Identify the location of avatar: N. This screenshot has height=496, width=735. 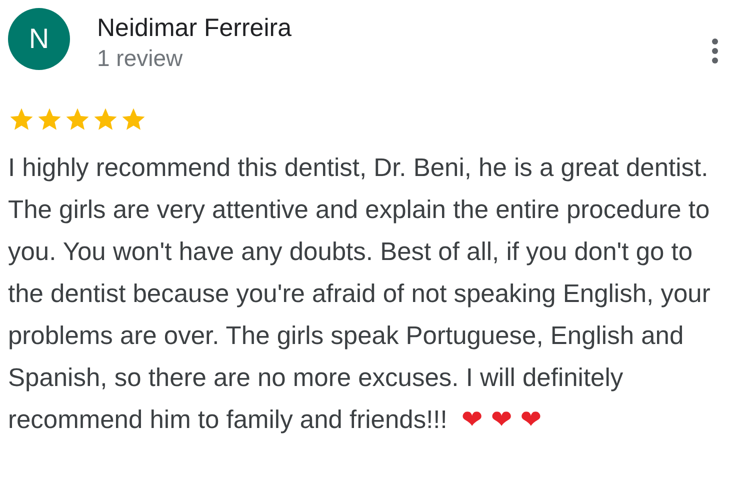
(39, 39).